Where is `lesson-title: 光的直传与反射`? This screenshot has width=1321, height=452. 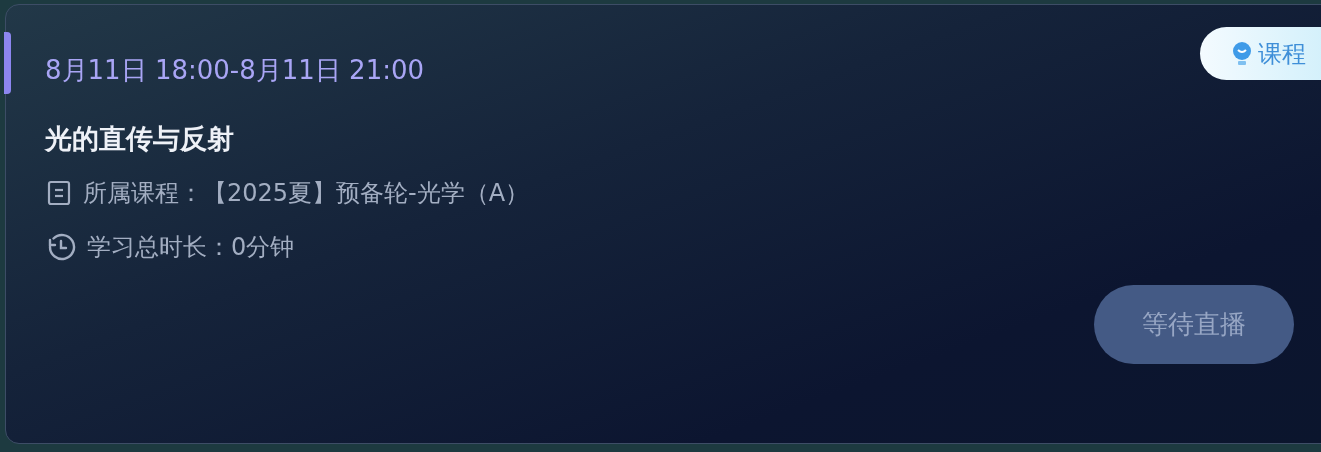 lesson-title: 光的直传与反射 is located at coordinates (139, 139).